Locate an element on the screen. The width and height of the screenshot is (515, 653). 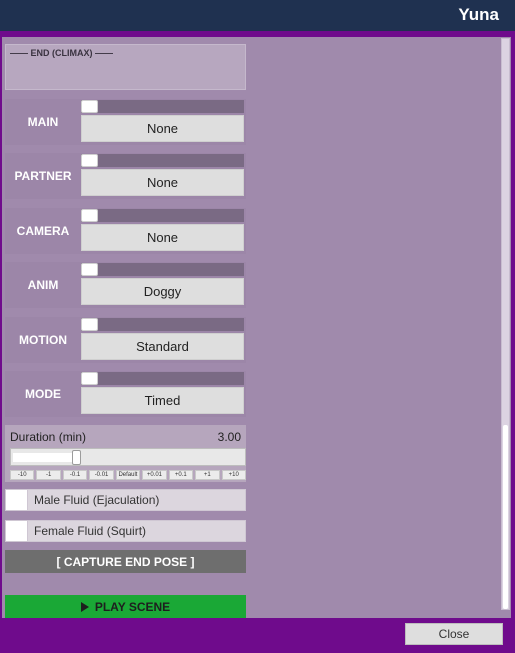
row-label-partner: PARTNER is located at coordinates (43, 176).